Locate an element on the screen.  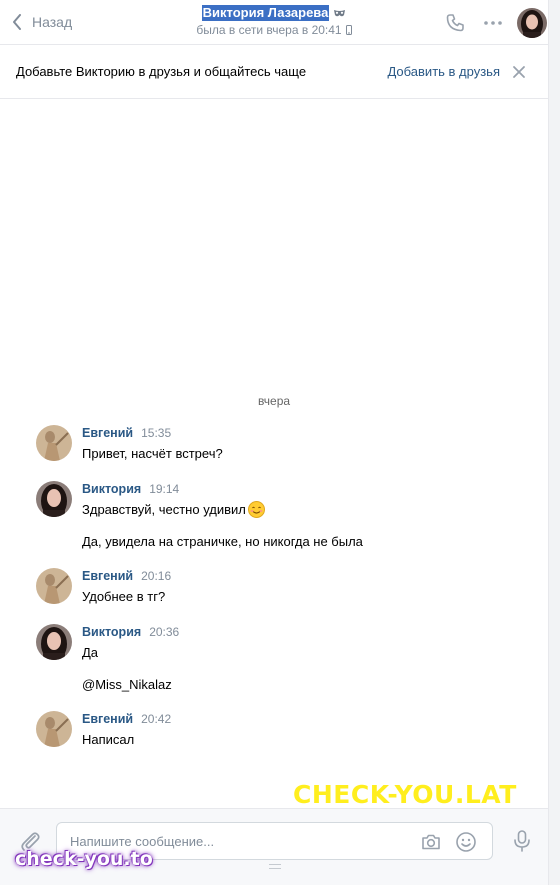
message-text: Привет, насчёт встреч? is located at coordinates (152, 453).